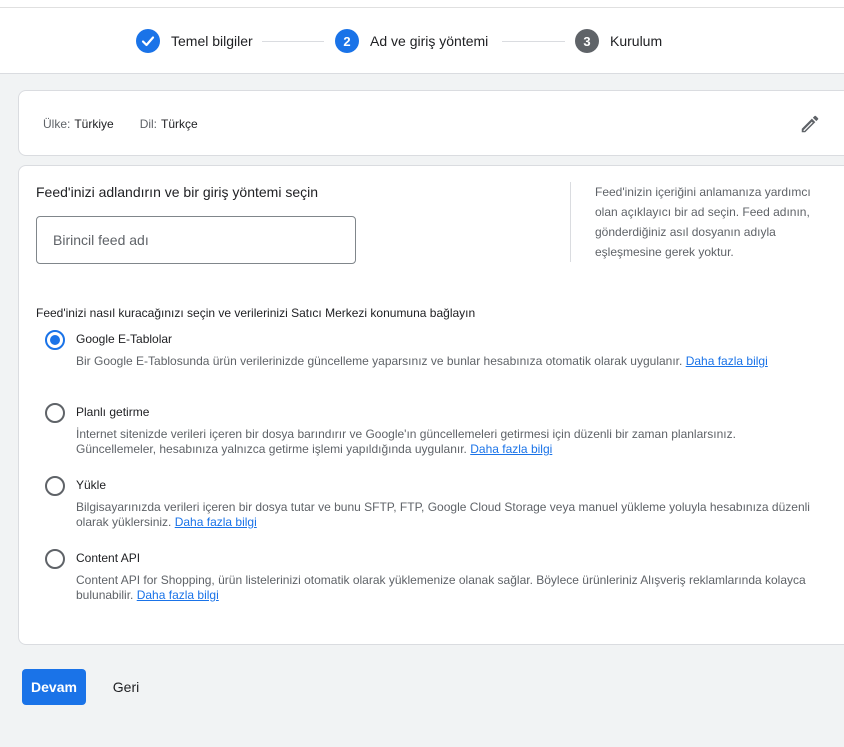 The height and width of the screenshot is (747, 844). I want to click on language-label: Dil:, so click(148, 124).